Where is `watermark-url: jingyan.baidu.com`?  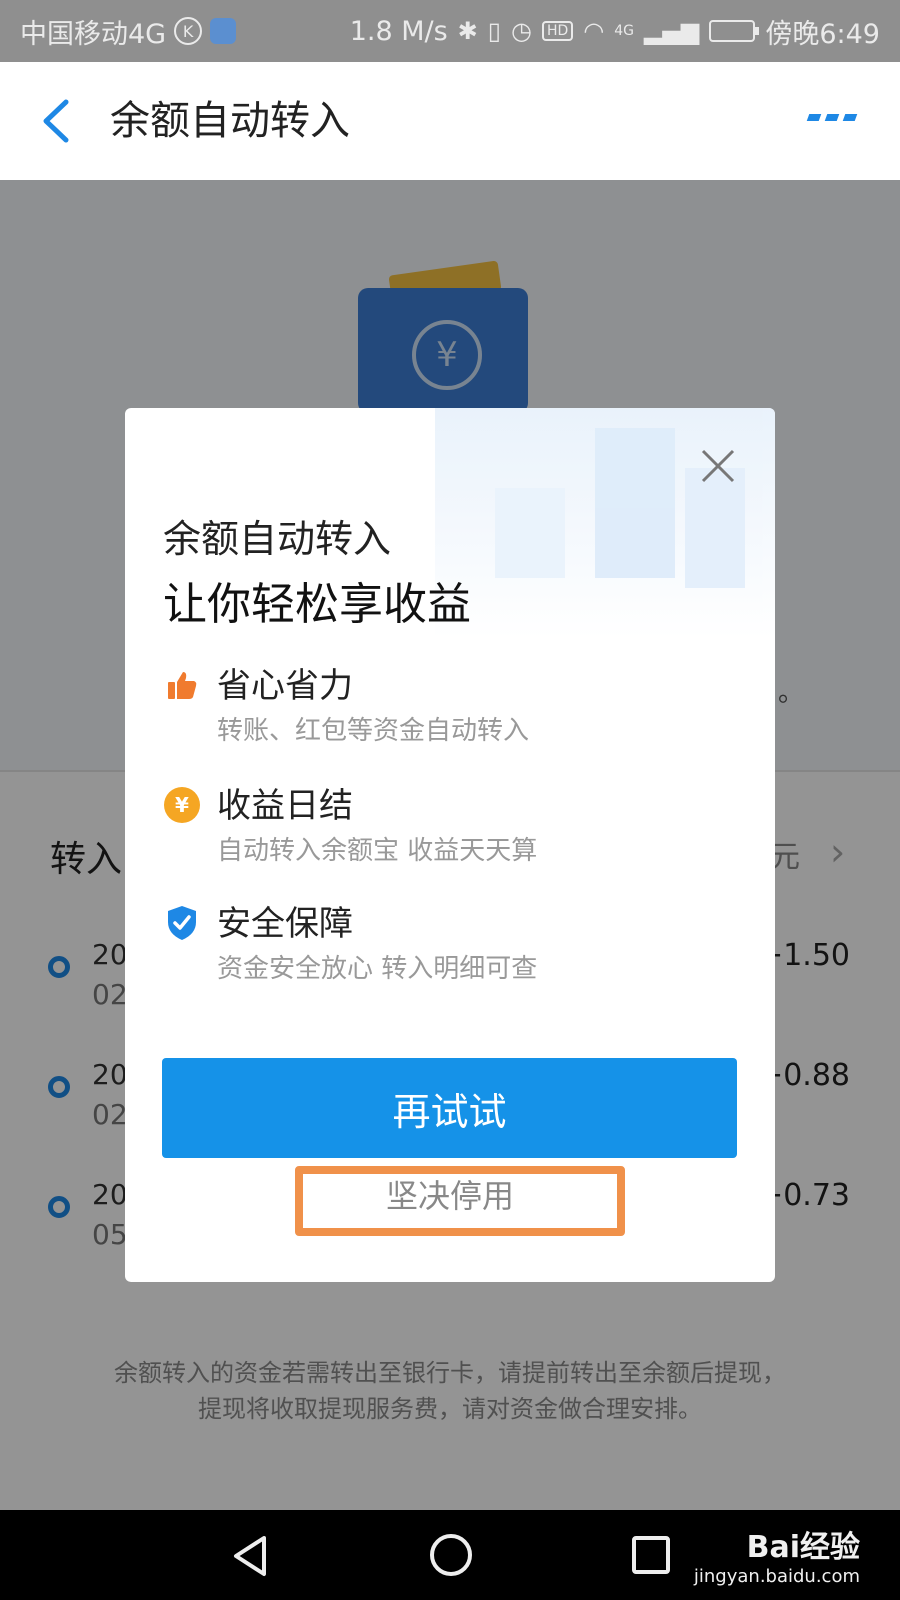
watermark-url: jingyan.baidu.com is located at coordinates (776, 1576).